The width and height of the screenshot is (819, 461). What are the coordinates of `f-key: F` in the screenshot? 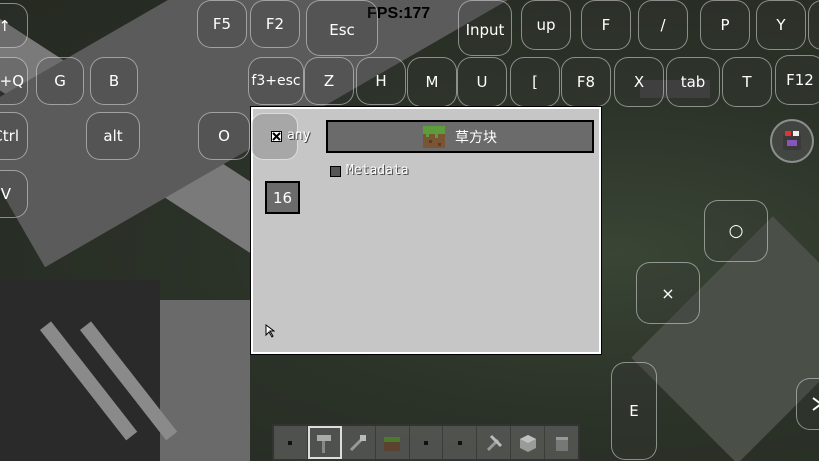 It's located at (606, 25).